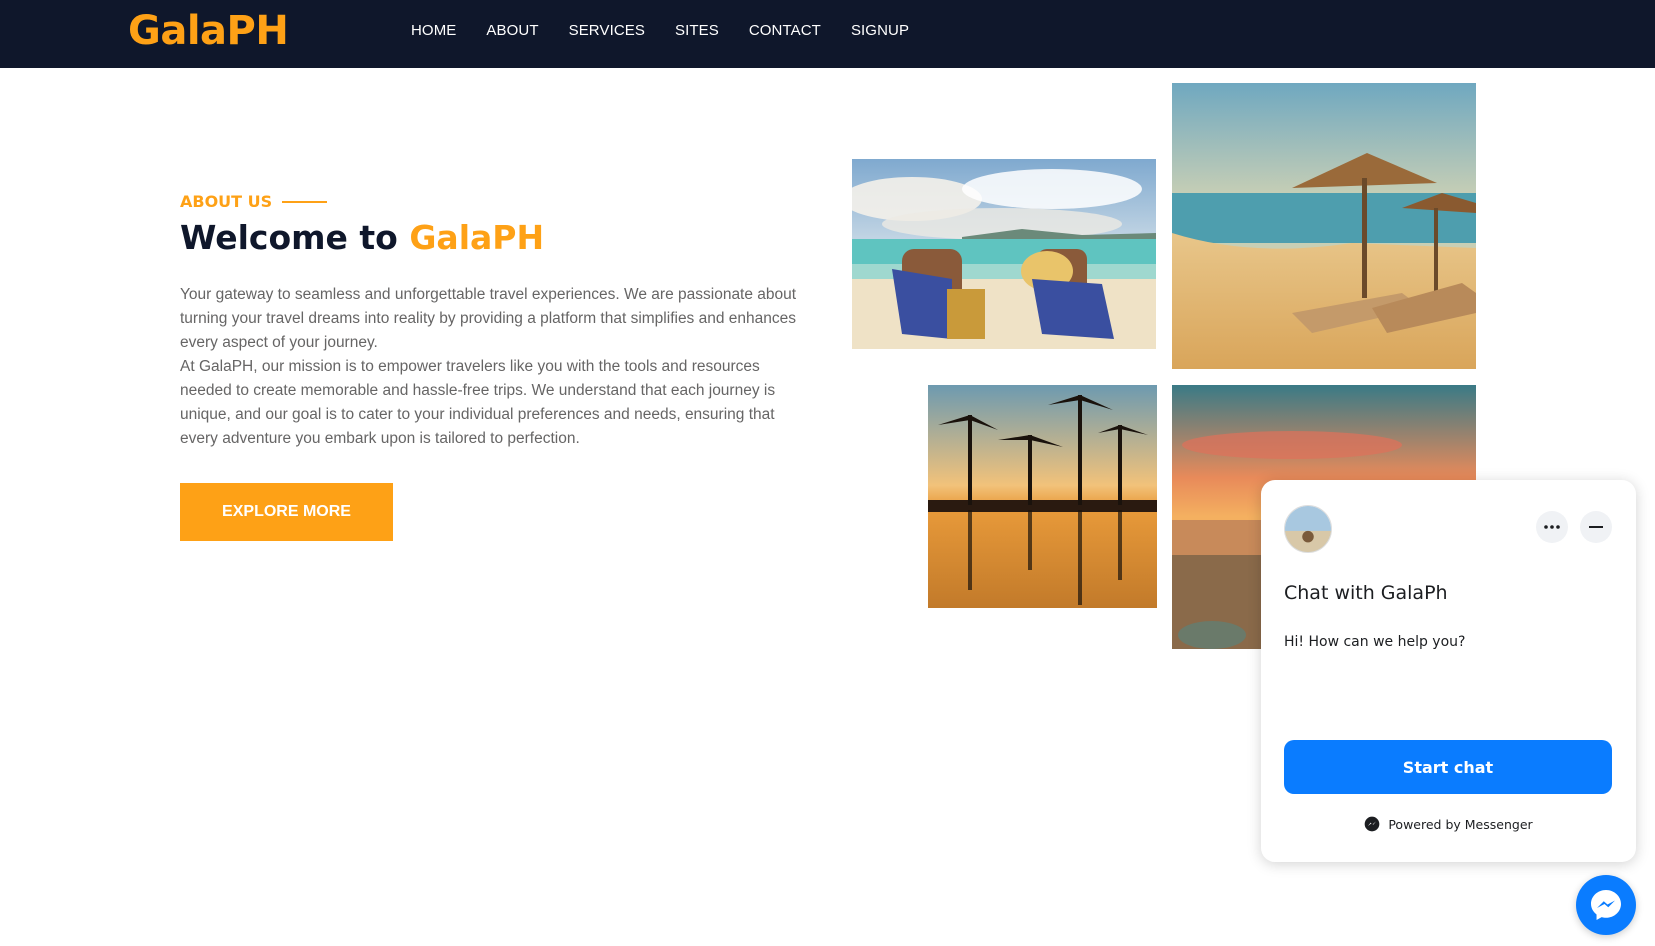 This screenshot has width=1655, height=946. What do you see at coordinates (1460, 824) in the screenshot?
I see `powered-by-text: Powered by Messenger` at bounding box center [1460, 824].